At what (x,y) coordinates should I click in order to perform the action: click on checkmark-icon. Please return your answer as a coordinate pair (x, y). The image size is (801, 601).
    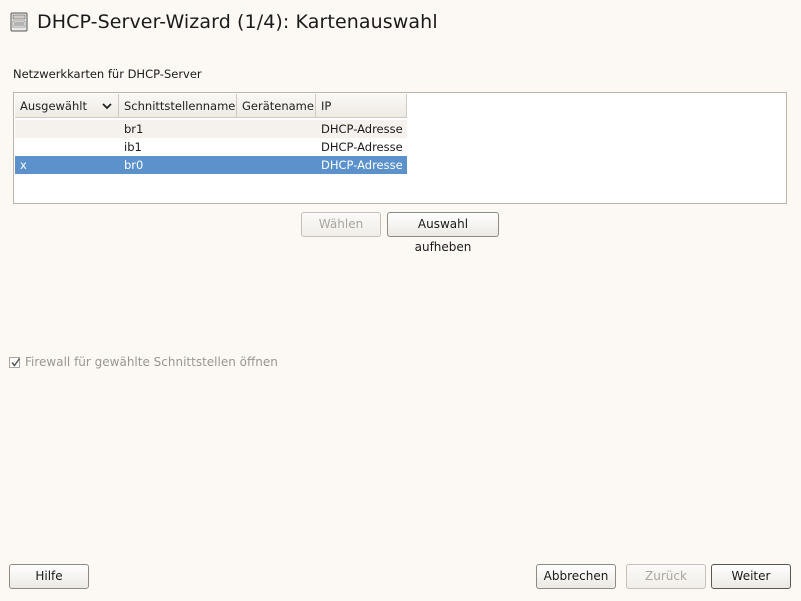
    Looking at the image, I should click on (16, 362).